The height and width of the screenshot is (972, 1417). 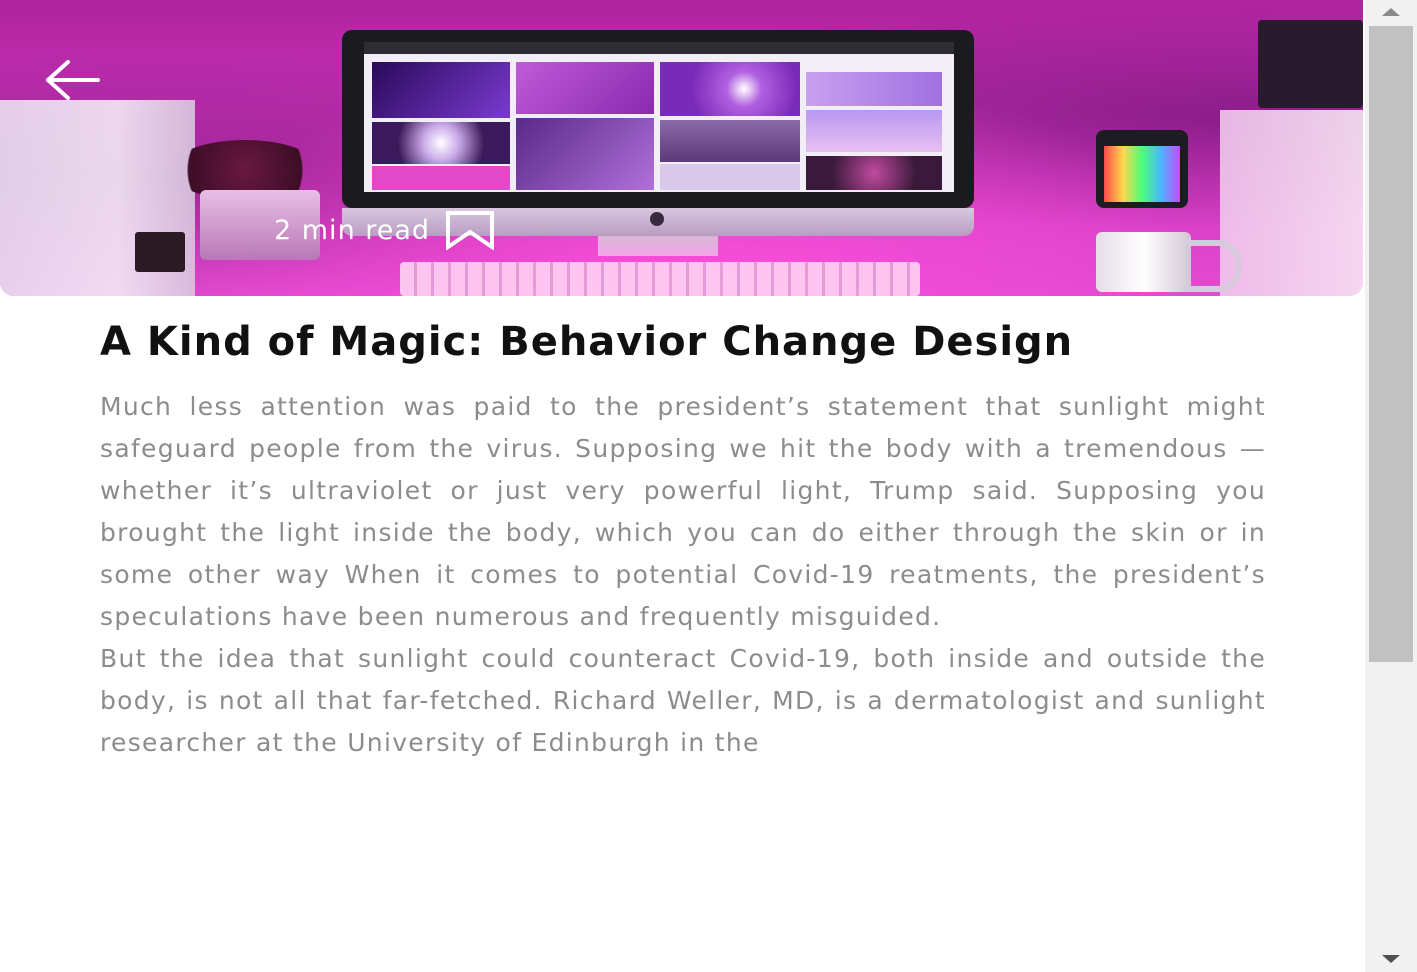 I want to click on hero-mug-handle, so click(x=1214, y=266).